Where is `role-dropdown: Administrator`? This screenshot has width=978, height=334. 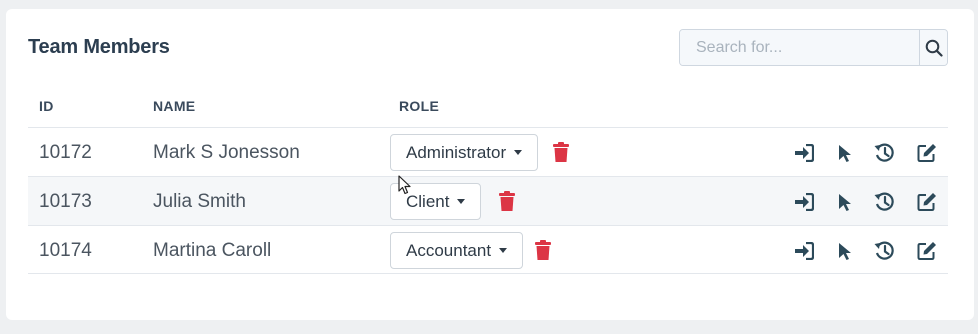
role-dropdown: Administrator is located at coordinates (464, 152).